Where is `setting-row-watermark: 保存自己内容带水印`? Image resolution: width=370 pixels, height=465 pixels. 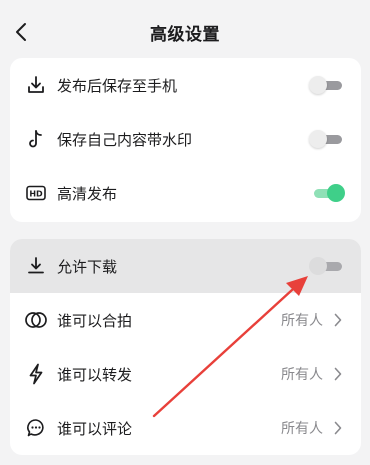
setting-row-watermark: 保存自己内容带水印 is located at coordinates (185, 139).